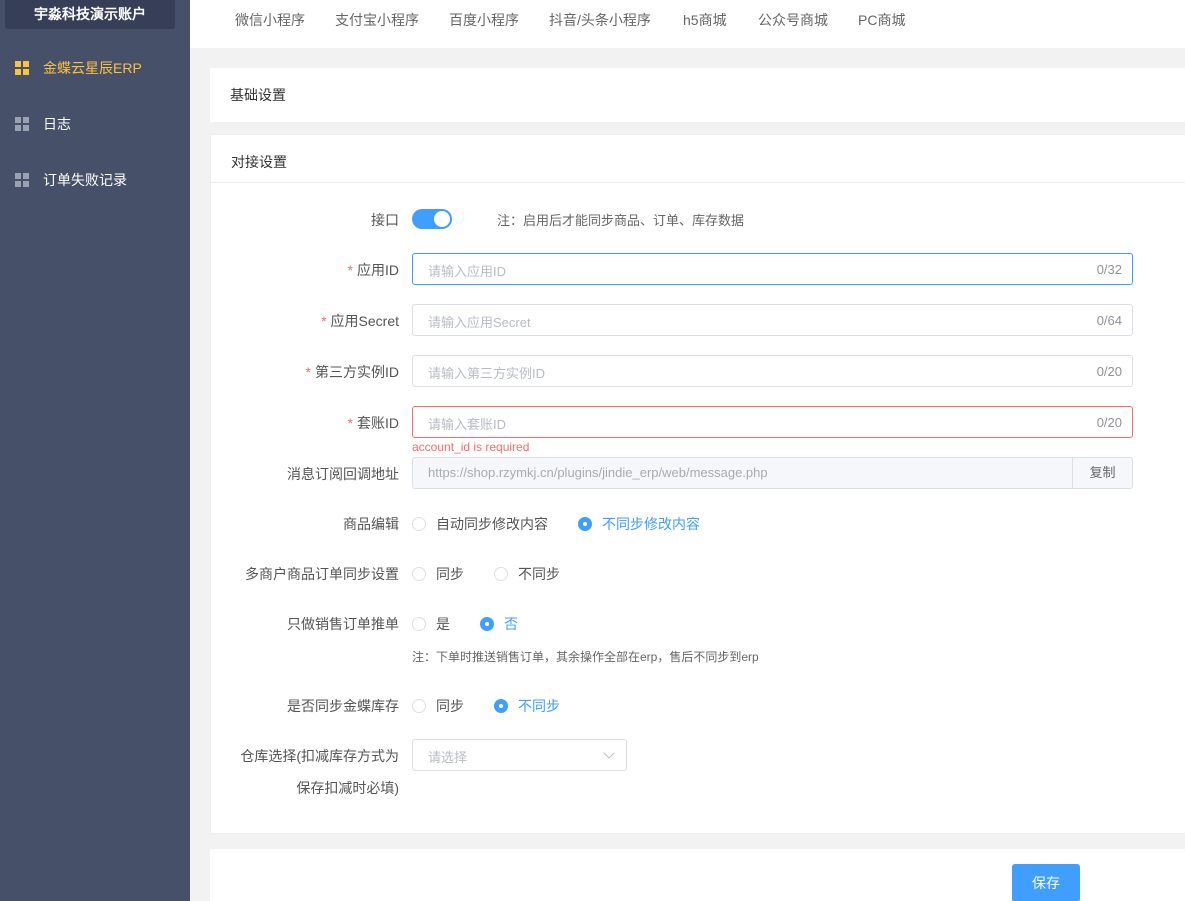 This screenshot has height=901, width=1185. Describe the element at coordinates (487, 373) in the screenshot. I see `instance-id-placeholder: 请输入第三方实例ID` at that location.